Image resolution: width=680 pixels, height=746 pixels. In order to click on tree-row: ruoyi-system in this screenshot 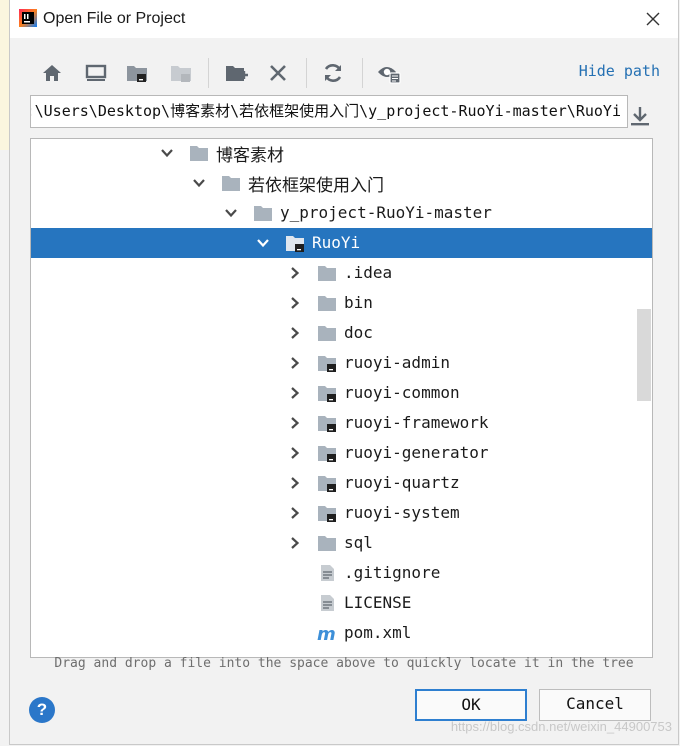, I will do `click(341, 513)`.